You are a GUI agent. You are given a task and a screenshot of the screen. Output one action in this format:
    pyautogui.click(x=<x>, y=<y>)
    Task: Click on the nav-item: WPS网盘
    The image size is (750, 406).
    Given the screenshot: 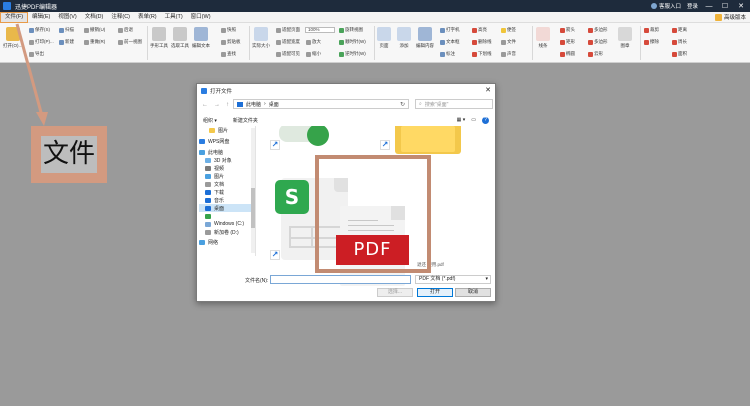 What is the action you would take?
    pyautogui.click(x=227, y=141)
    